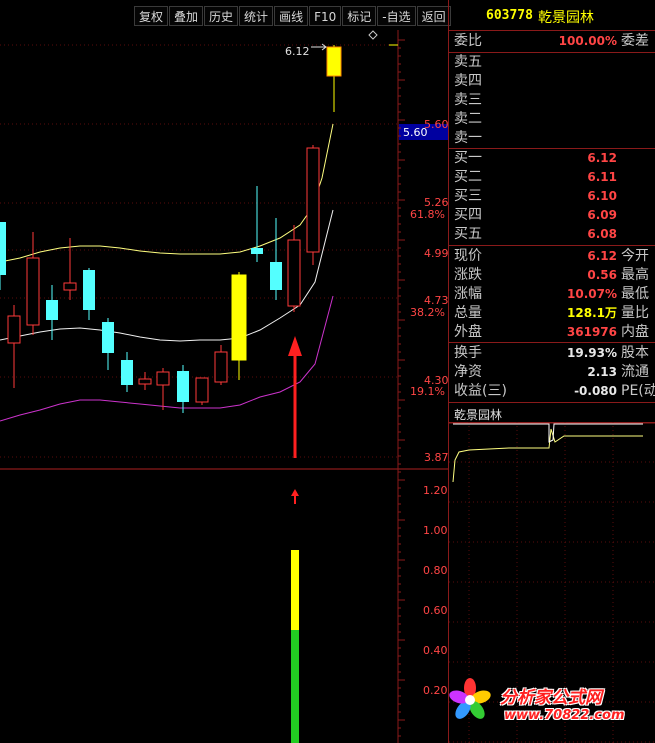 This screenshot has width=655, height=743. I want to click on sell5-row: 卖五, so click(552, 62).